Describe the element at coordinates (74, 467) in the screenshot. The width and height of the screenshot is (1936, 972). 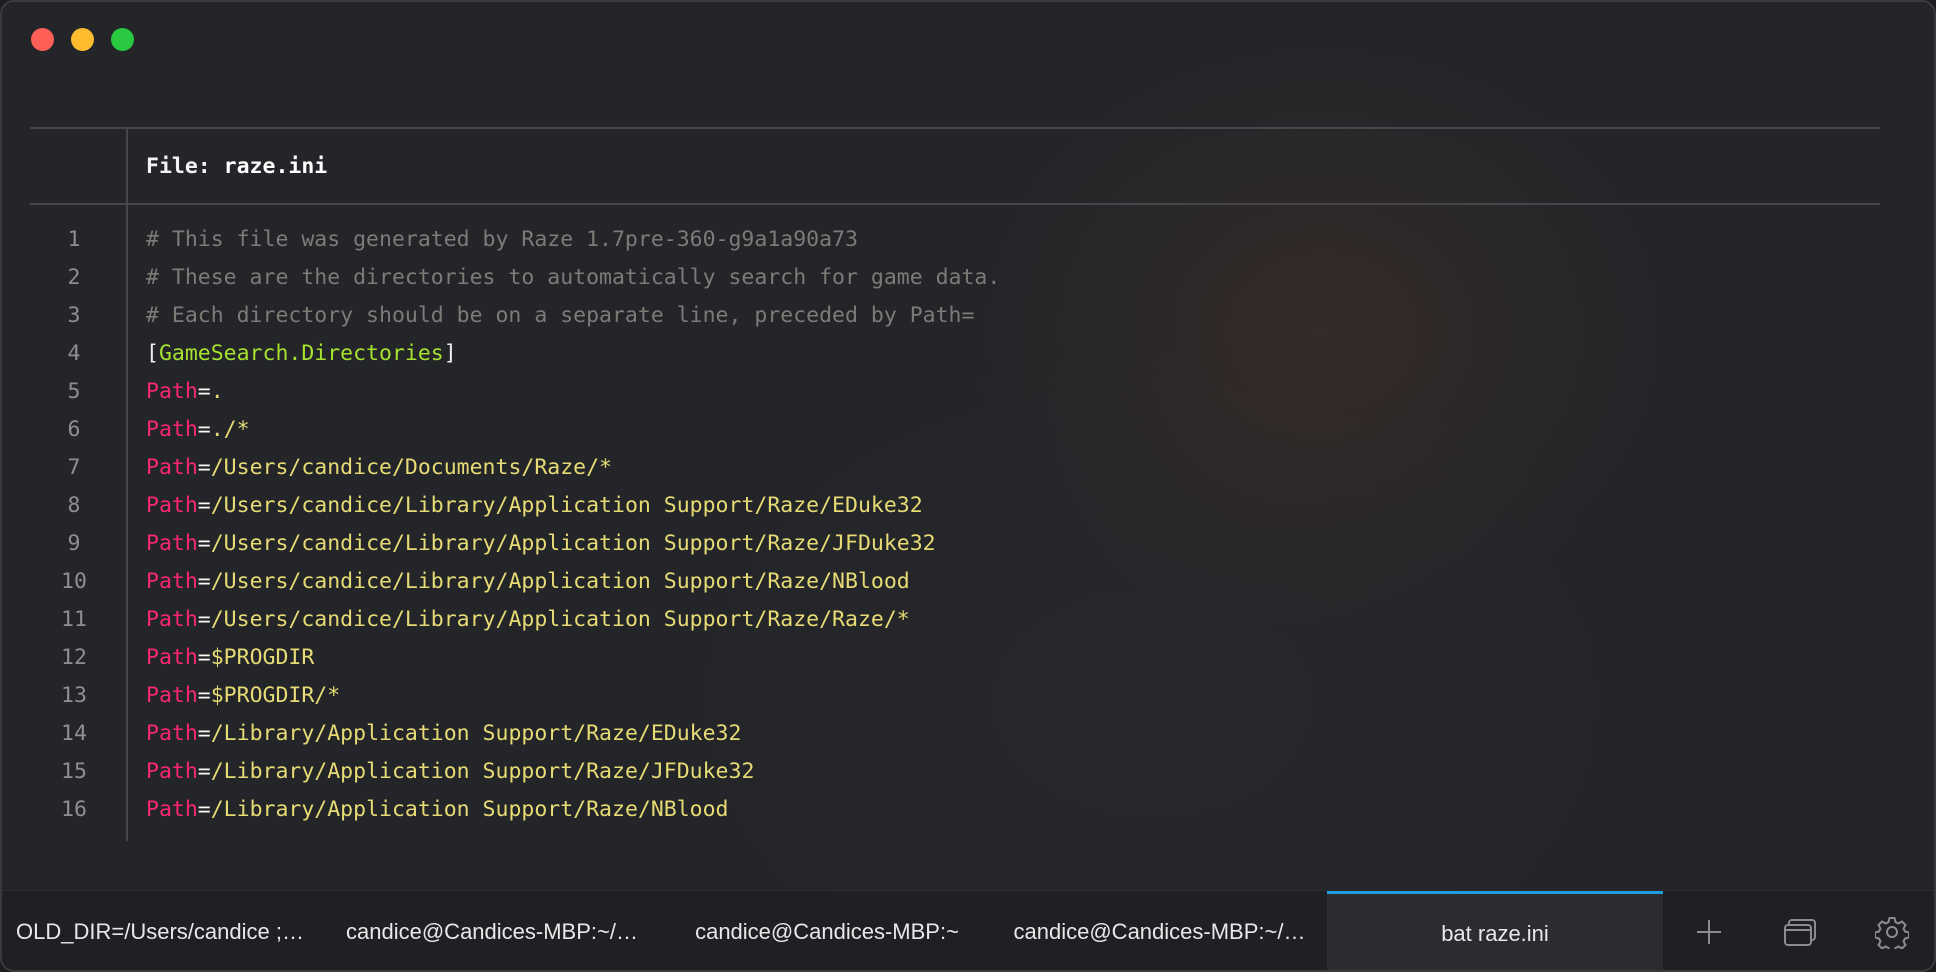
I see `line-number: 7` at that location.